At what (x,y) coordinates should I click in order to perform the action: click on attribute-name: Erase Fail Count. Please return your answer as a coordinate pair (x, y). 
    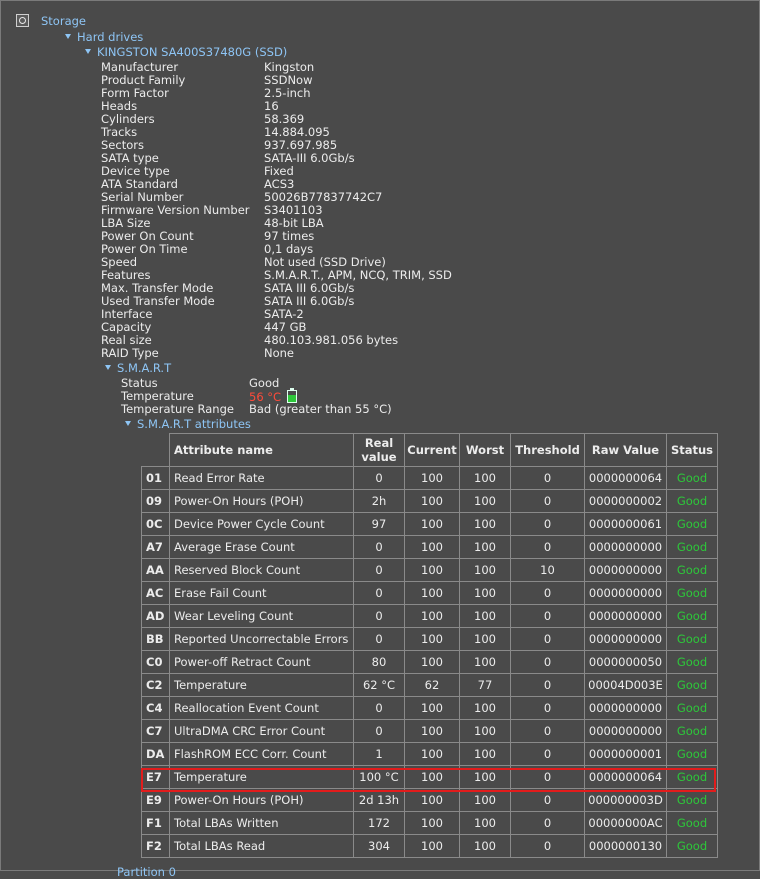
    Looking at the image, I should click on (261, 593).